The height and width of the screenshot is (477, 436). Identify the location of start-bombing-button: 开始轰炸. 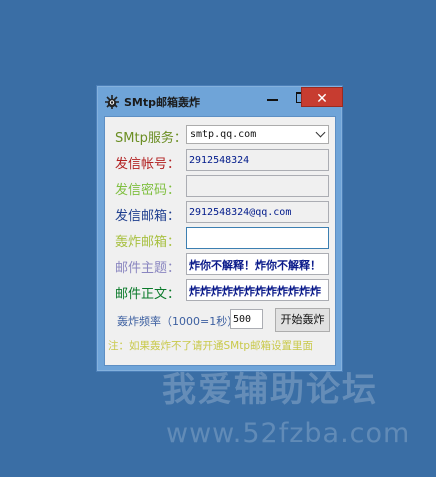
(302, 320).